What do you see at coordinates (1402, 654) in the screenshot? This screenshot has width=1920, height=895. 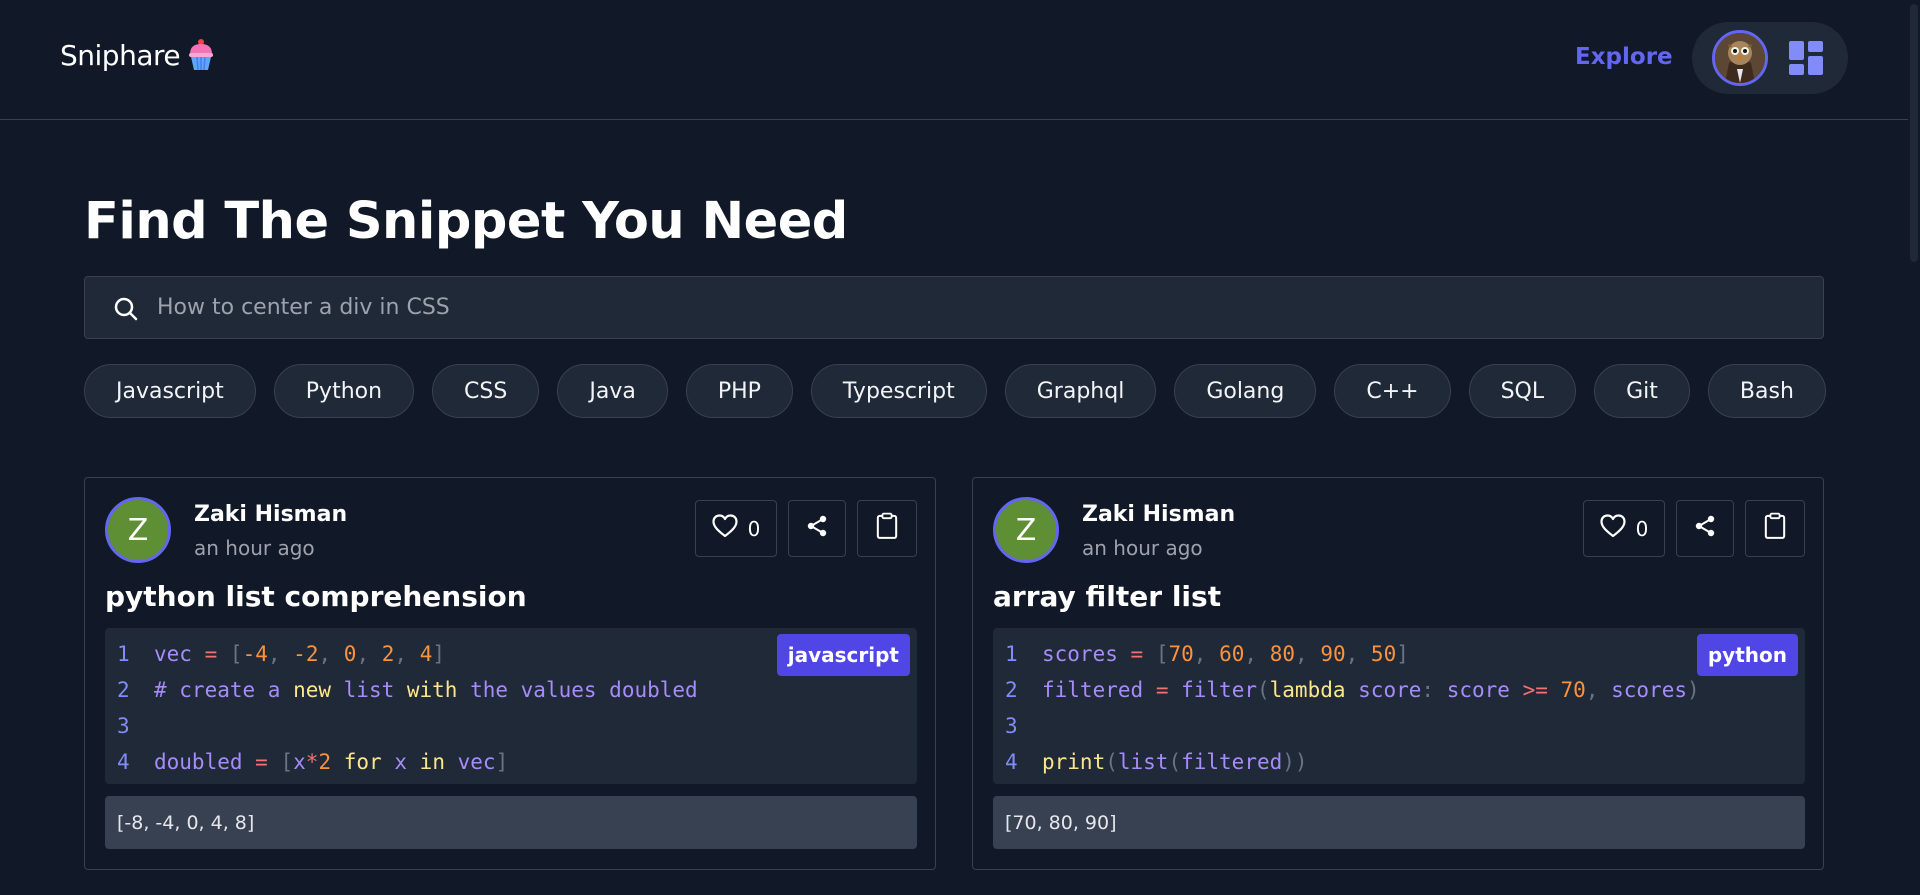 I see `code-token: ]` at bounding box center [1402, 654].